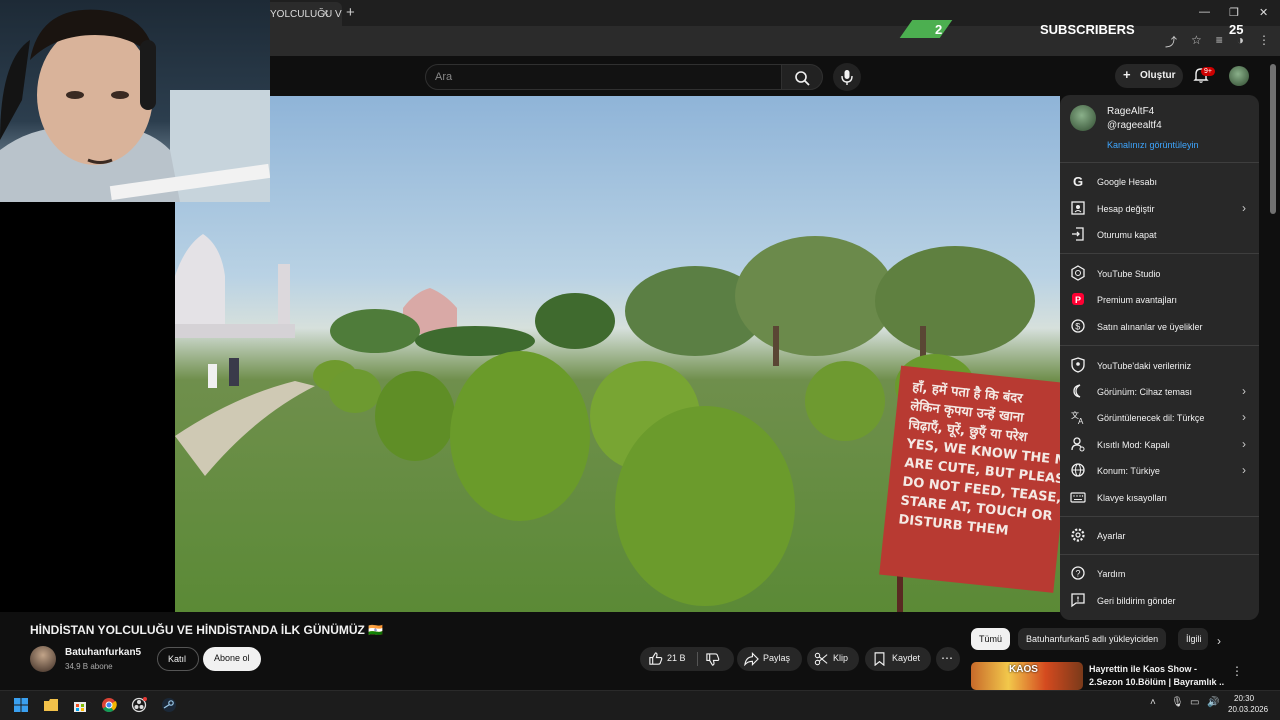  I want to click on menu-item-language: 文A Görüntülenecek dil: Türkçe ›, so click(1161, 419).